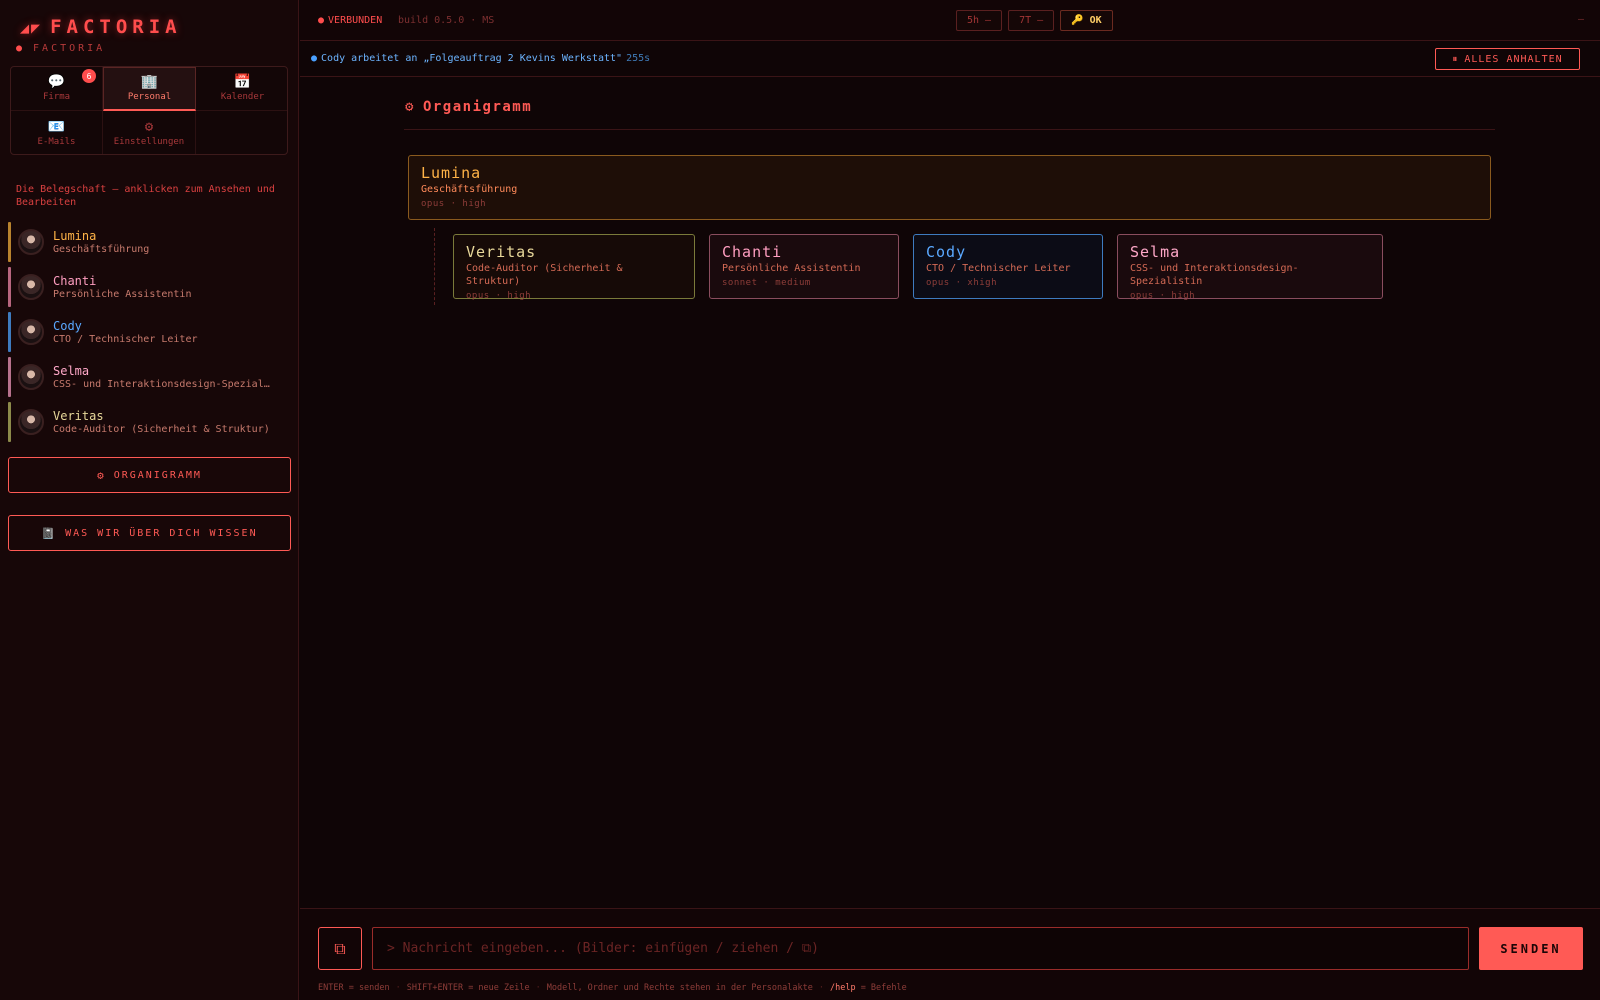 This screenshot has height=1000, width=1600. Describe the element at coordinates (1077, 20) in the screenshot. I see `key-icon: 🔑` at that location.